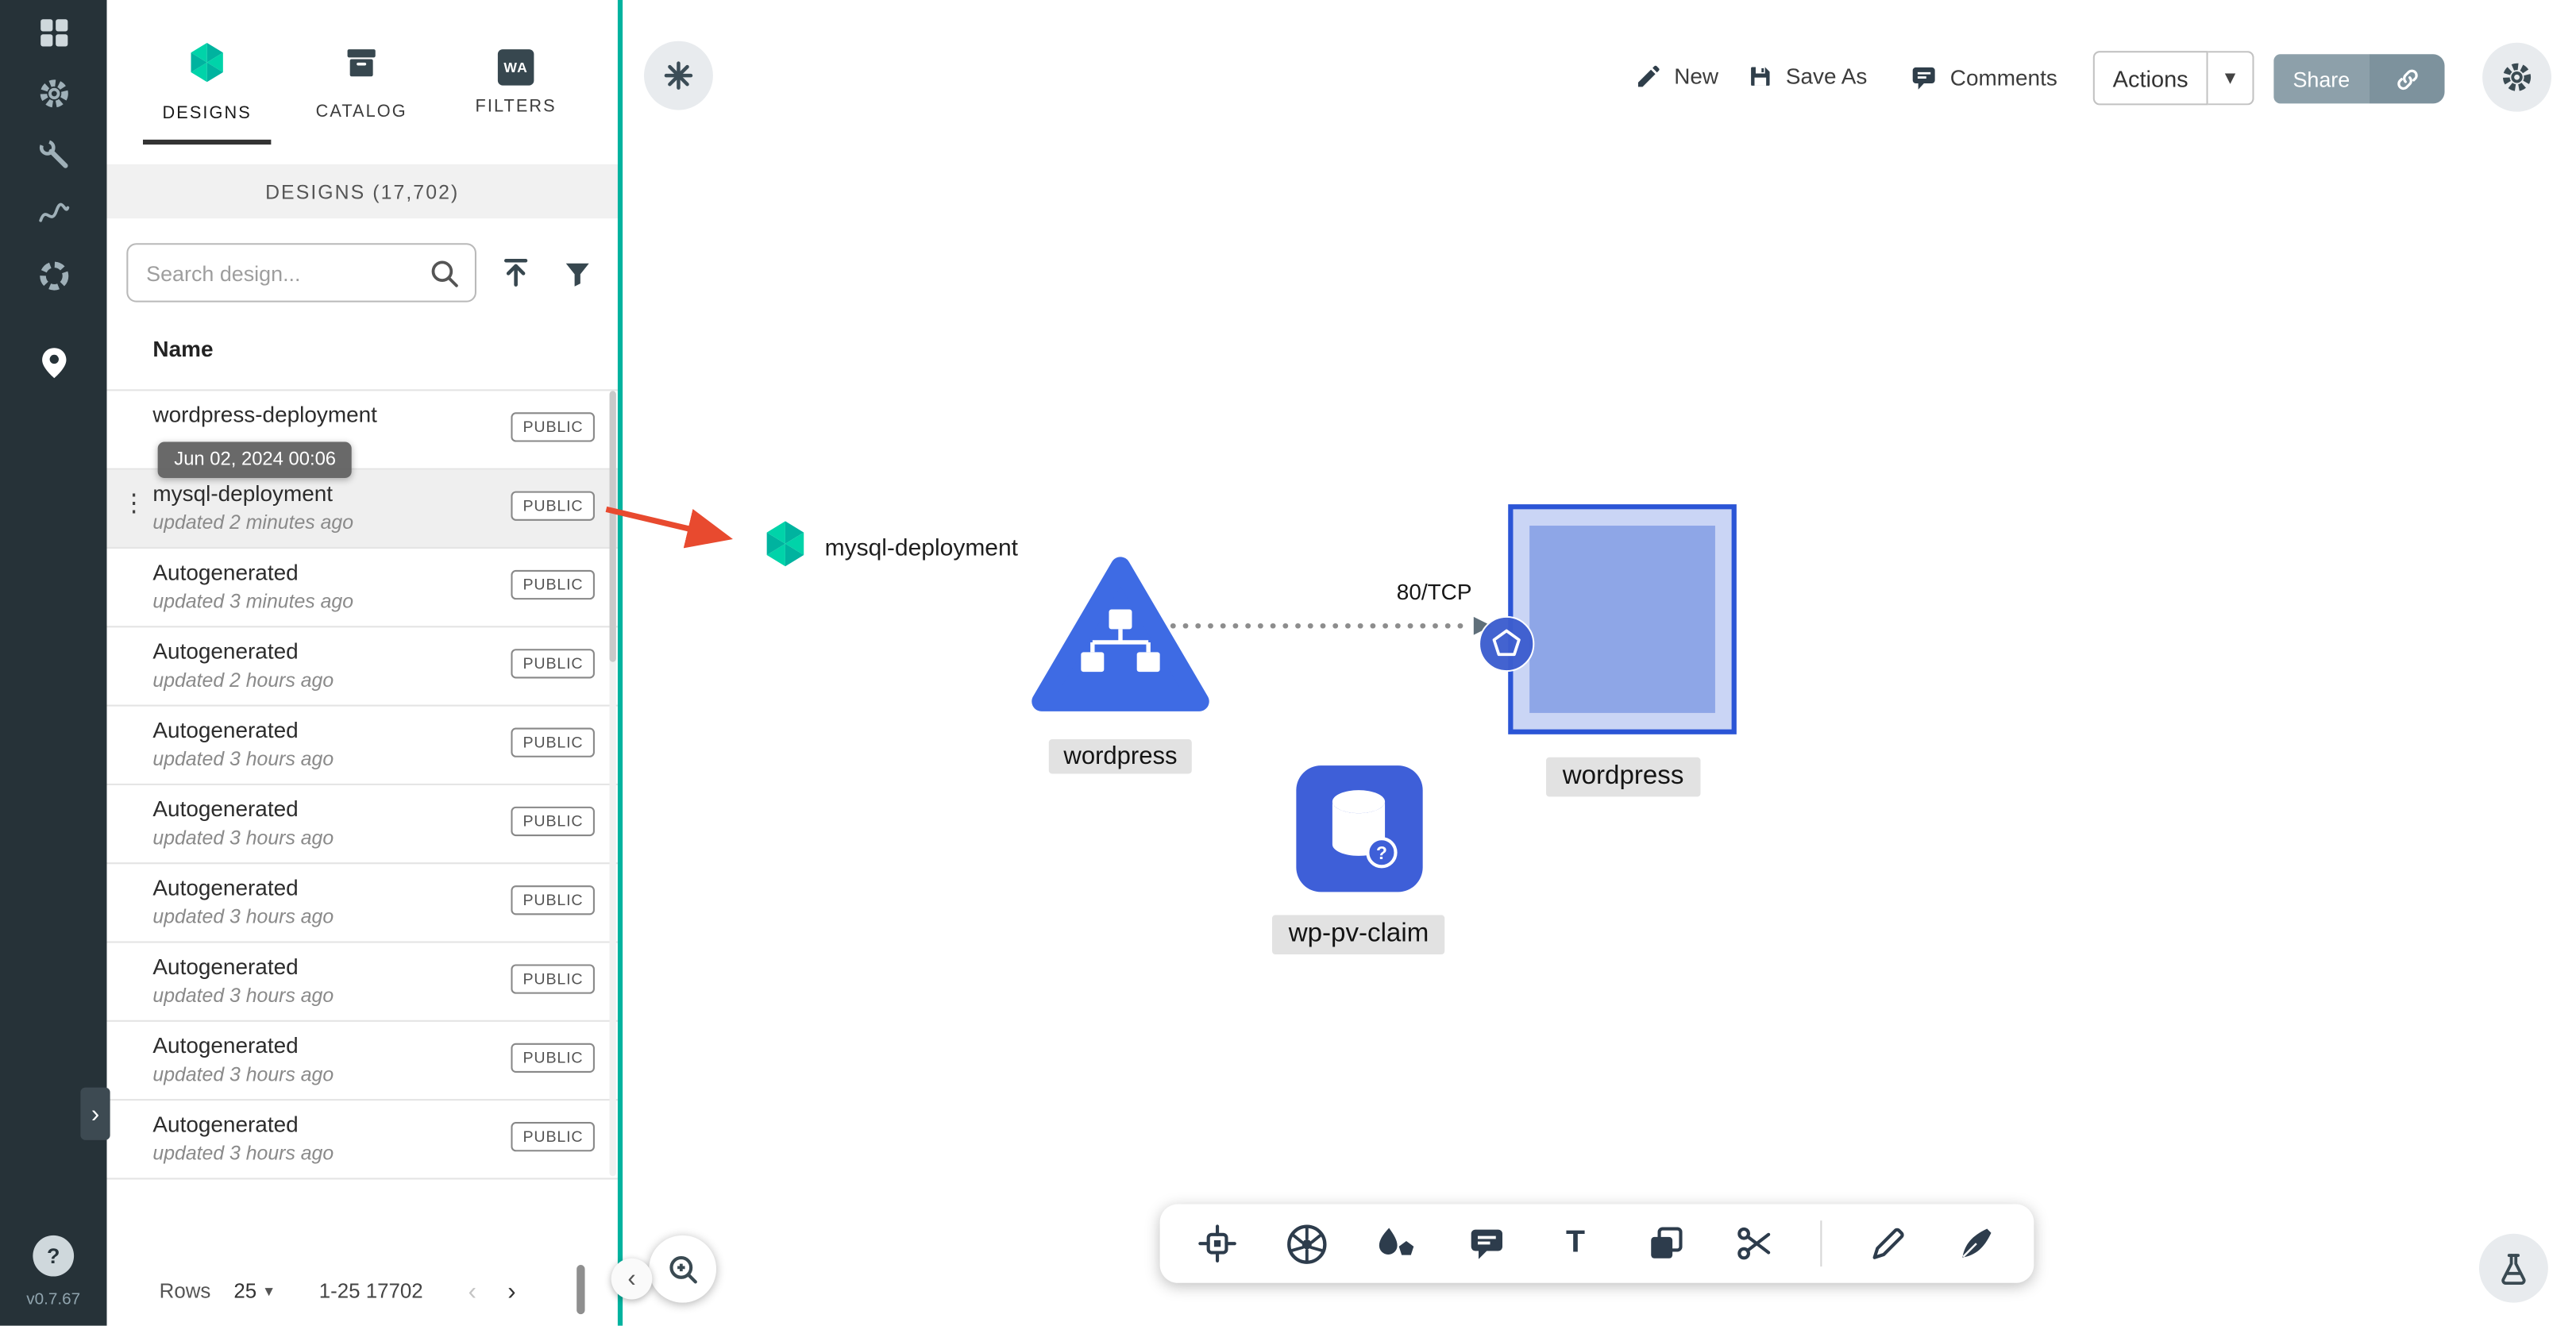 The image size is (2576, 1326). Describe the element at coordinates (1648, 76) in the screenshot. I see `pencil-icon` at that location.